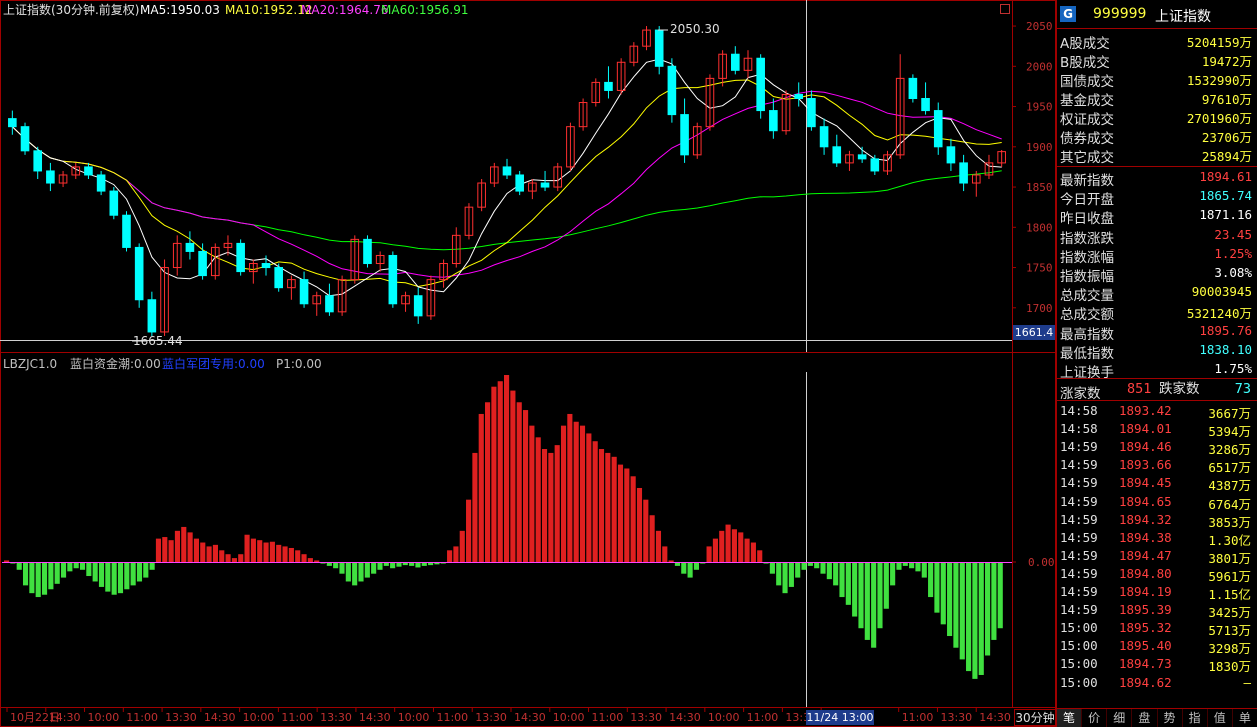  I want to click on ma60-line, so click(506, 188).